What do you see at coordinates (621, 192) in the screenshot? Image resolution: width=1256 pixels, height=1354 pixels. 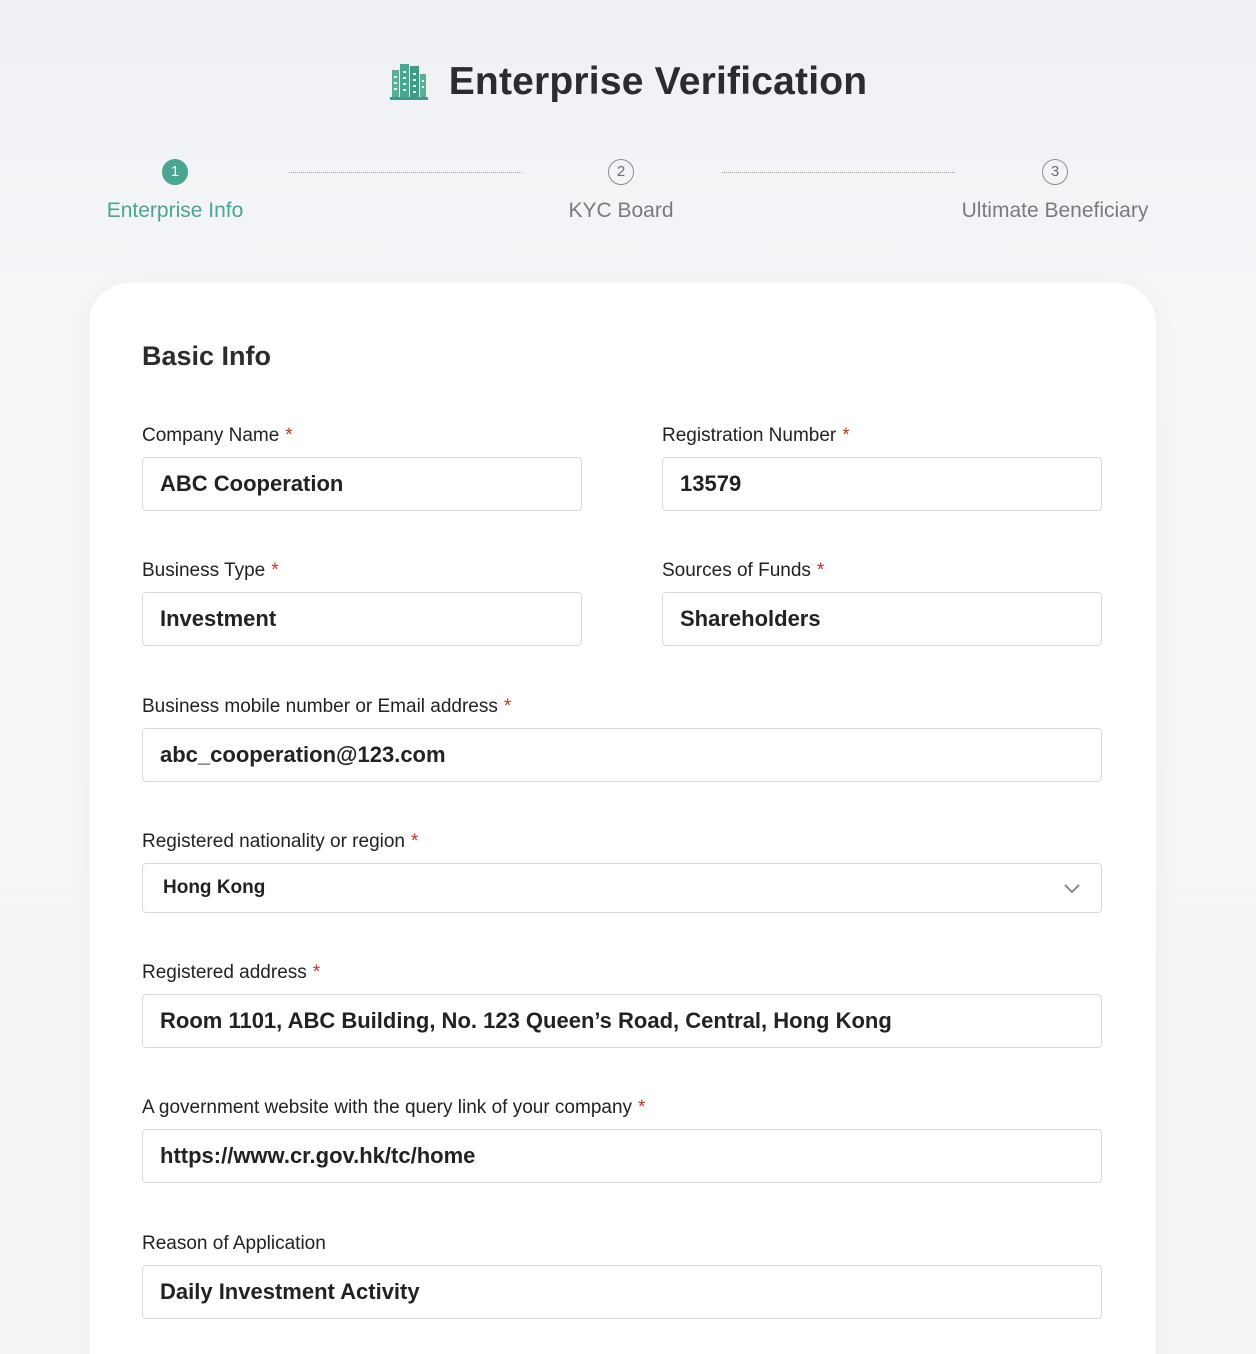 I see `step-kyc-board: 2 KYC Board` at bounding box center [621, 192].